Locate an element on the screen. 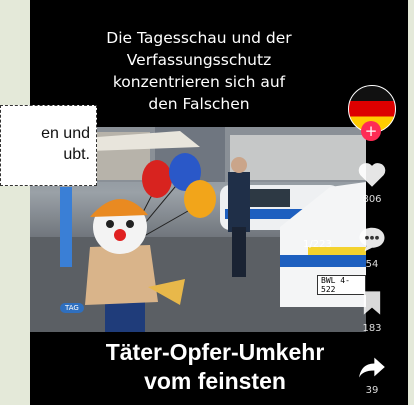  clown-bat is located at coordinates (66, 227).